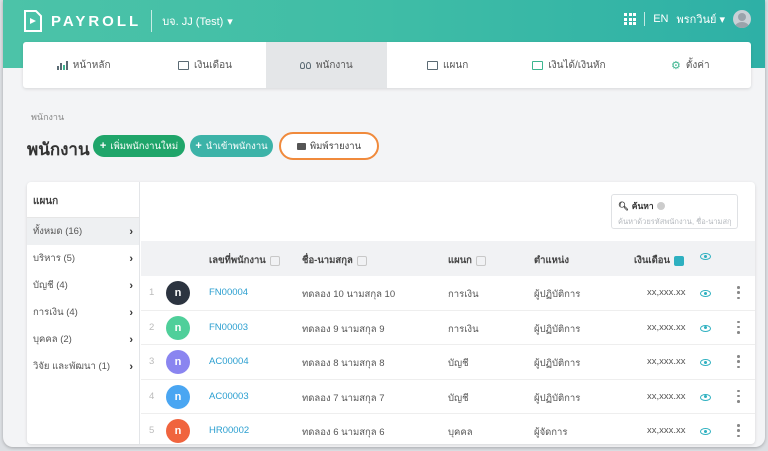  What do you see at coordinates (83, 231) in the screenshot?
I see `sidebar-item-all: ทั้งหมด (16) ›` at bounding box center [83, 231].